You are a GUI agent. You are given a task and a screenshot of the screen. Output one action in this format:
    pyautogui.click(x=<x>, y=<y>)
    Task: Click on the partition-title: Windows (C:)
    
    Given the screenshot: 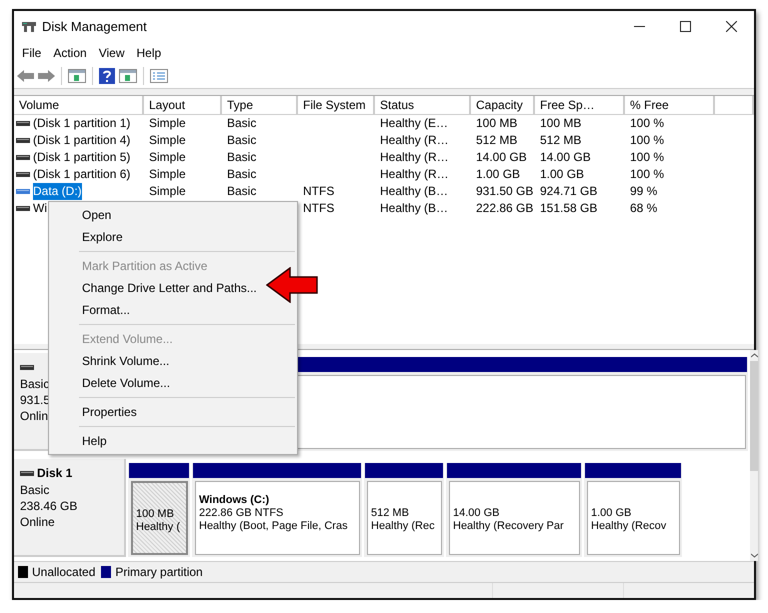 What is the action you would take?
    pyautogui.click(x=234, y=500)
    